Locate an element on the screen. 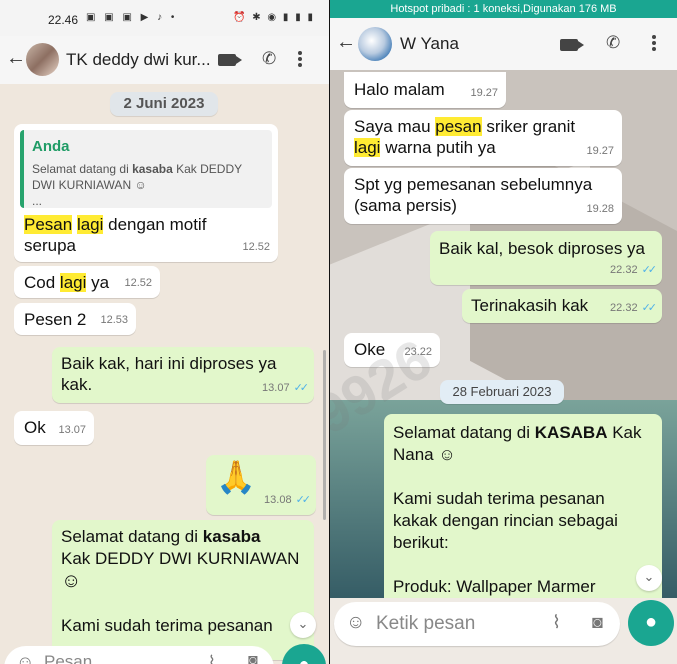 This screenshot has width=677, height=664. message-time: 13.07 is located at coordinates (72, 430).